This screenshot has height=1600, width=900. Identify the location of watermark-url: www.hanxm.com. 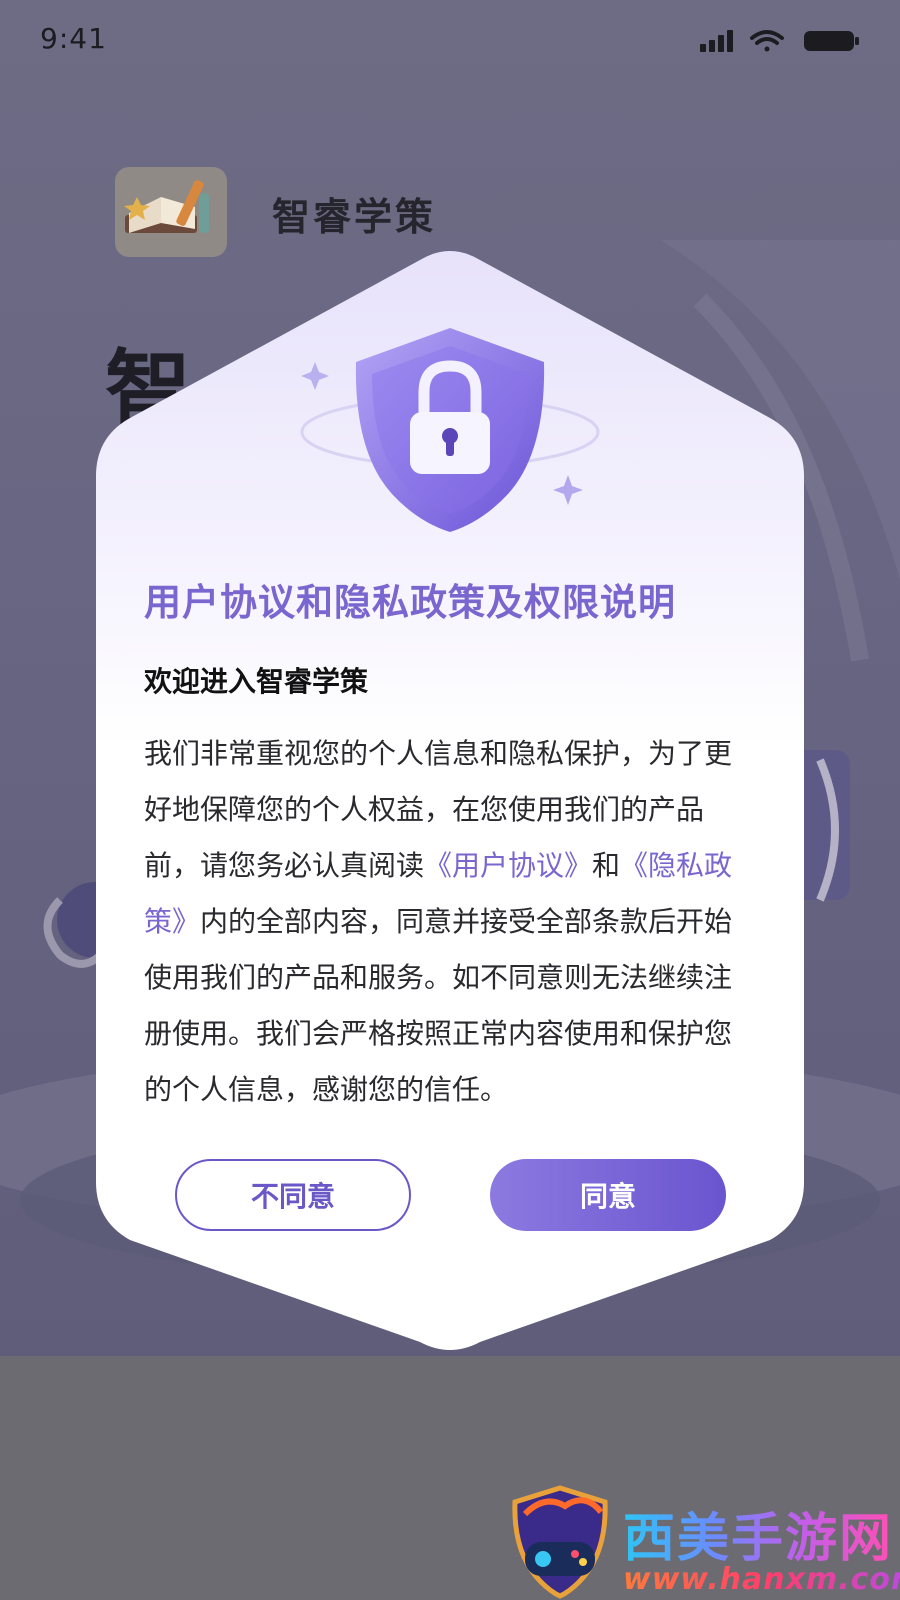
(761, 1579).